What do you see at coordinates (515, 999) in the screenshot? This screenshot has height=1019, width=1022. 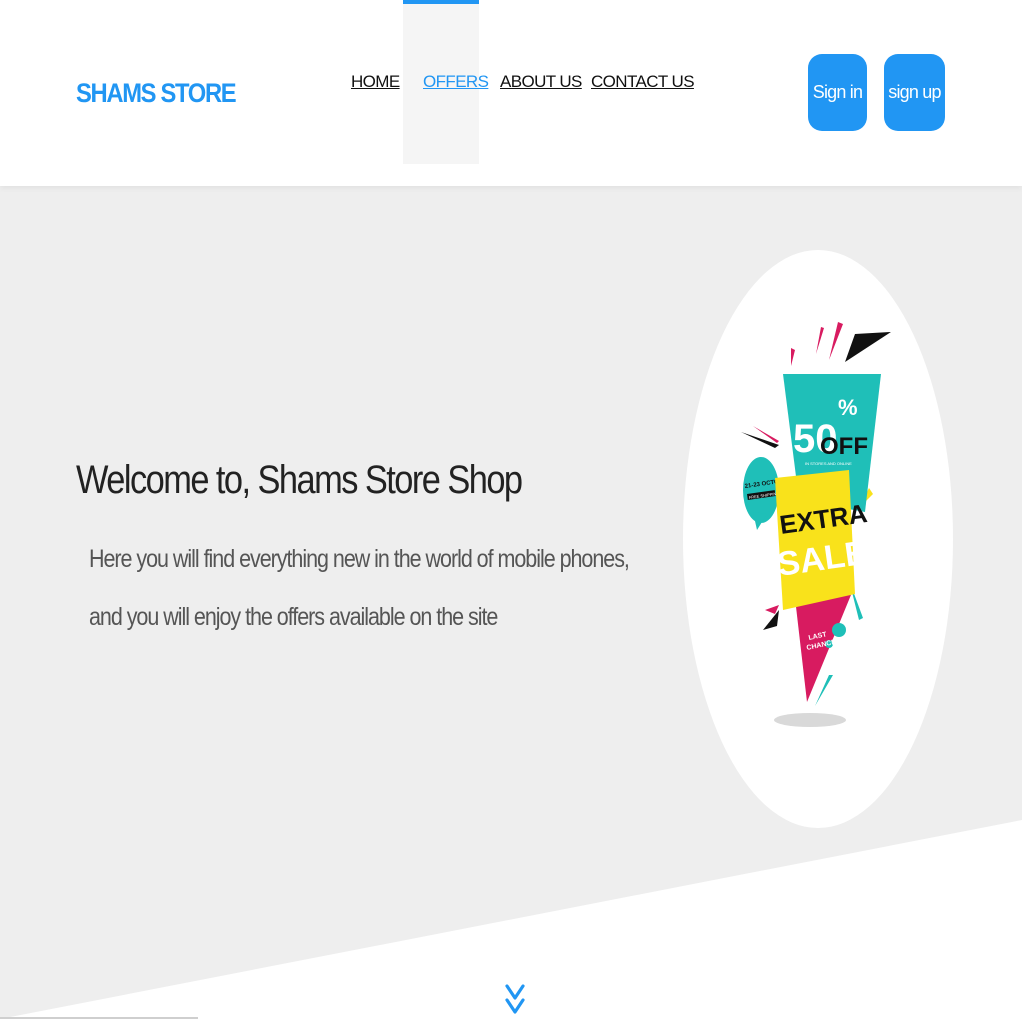 I see `double-chevron-down-icon` at bounding box center [515, 999].